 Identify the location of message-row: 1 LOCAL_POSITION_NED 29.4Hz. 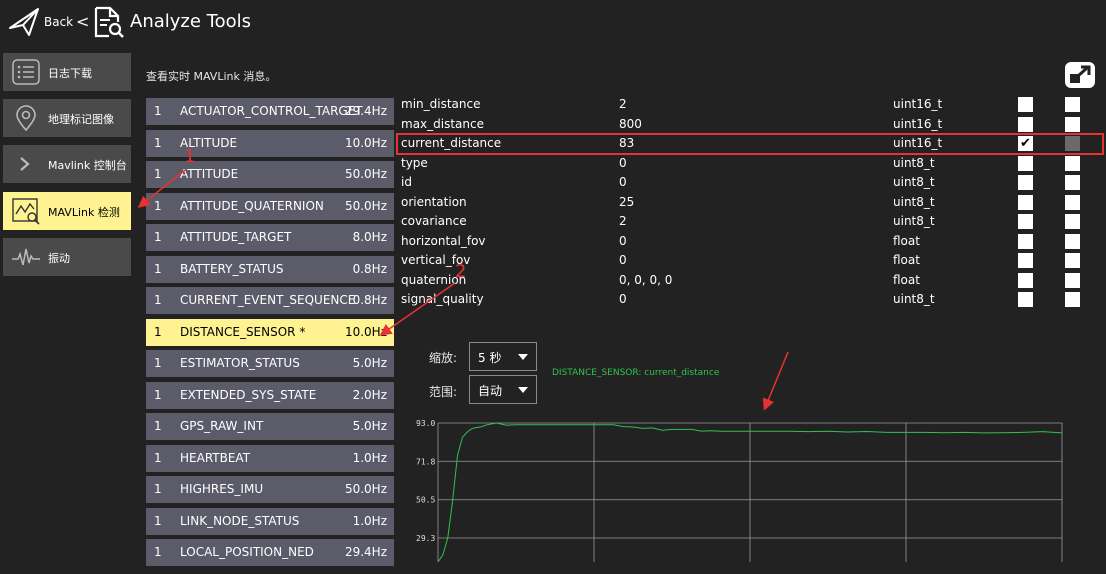
(270, 552).